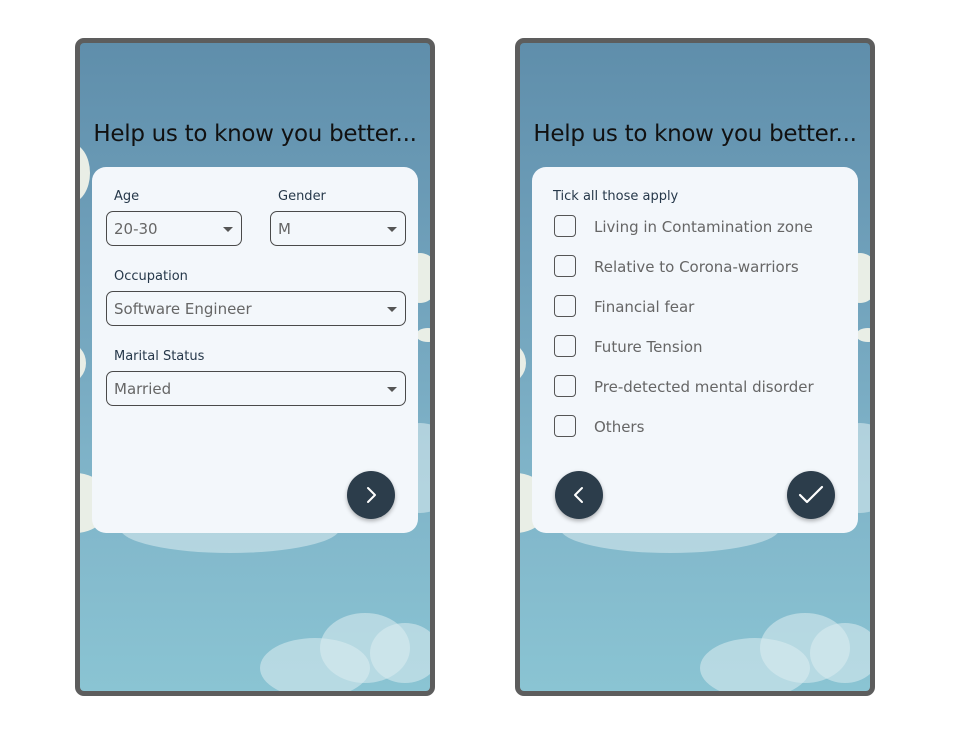 The height and width of the screenshot is (735, 960). Describe the element at coordinates (616, 196) in the screenshot. I see `instruction-label: Tick all those apply` at that location.